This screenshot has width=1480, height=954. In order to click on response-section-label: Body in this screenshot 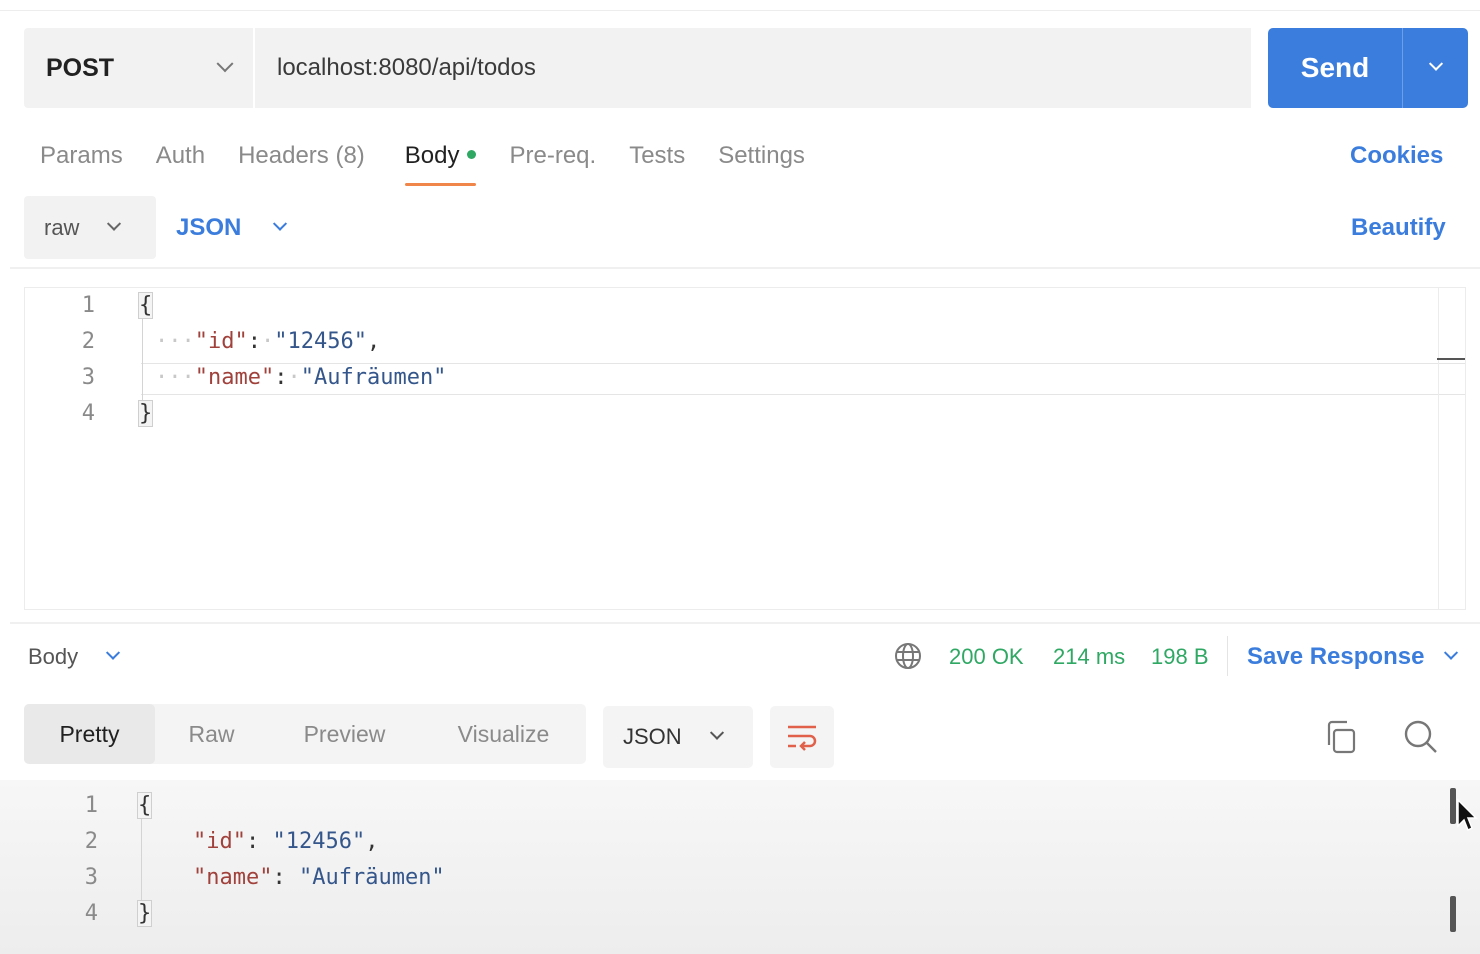, I will do `click(53, 656)`.